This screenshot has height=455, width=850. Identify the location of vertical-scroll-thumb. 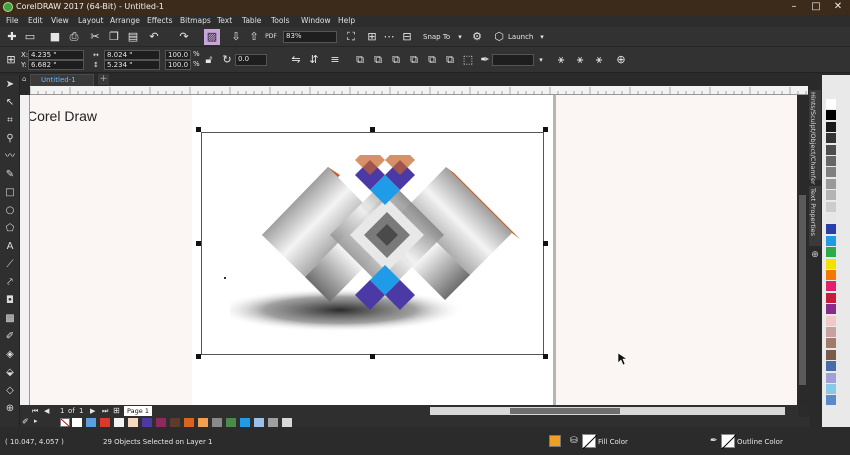
(802, 290).